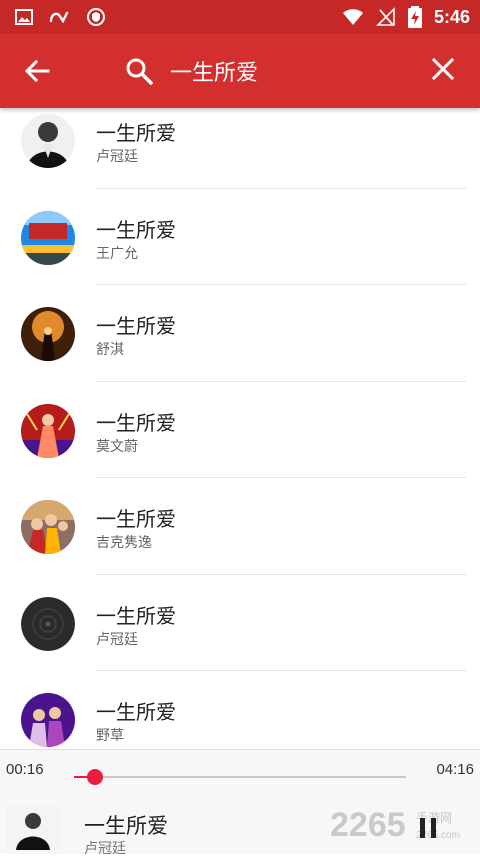  Describe the element at coordinates (240, 333) in the screenshot. I see `result-item: 一生所爱 舒淇` at that location.